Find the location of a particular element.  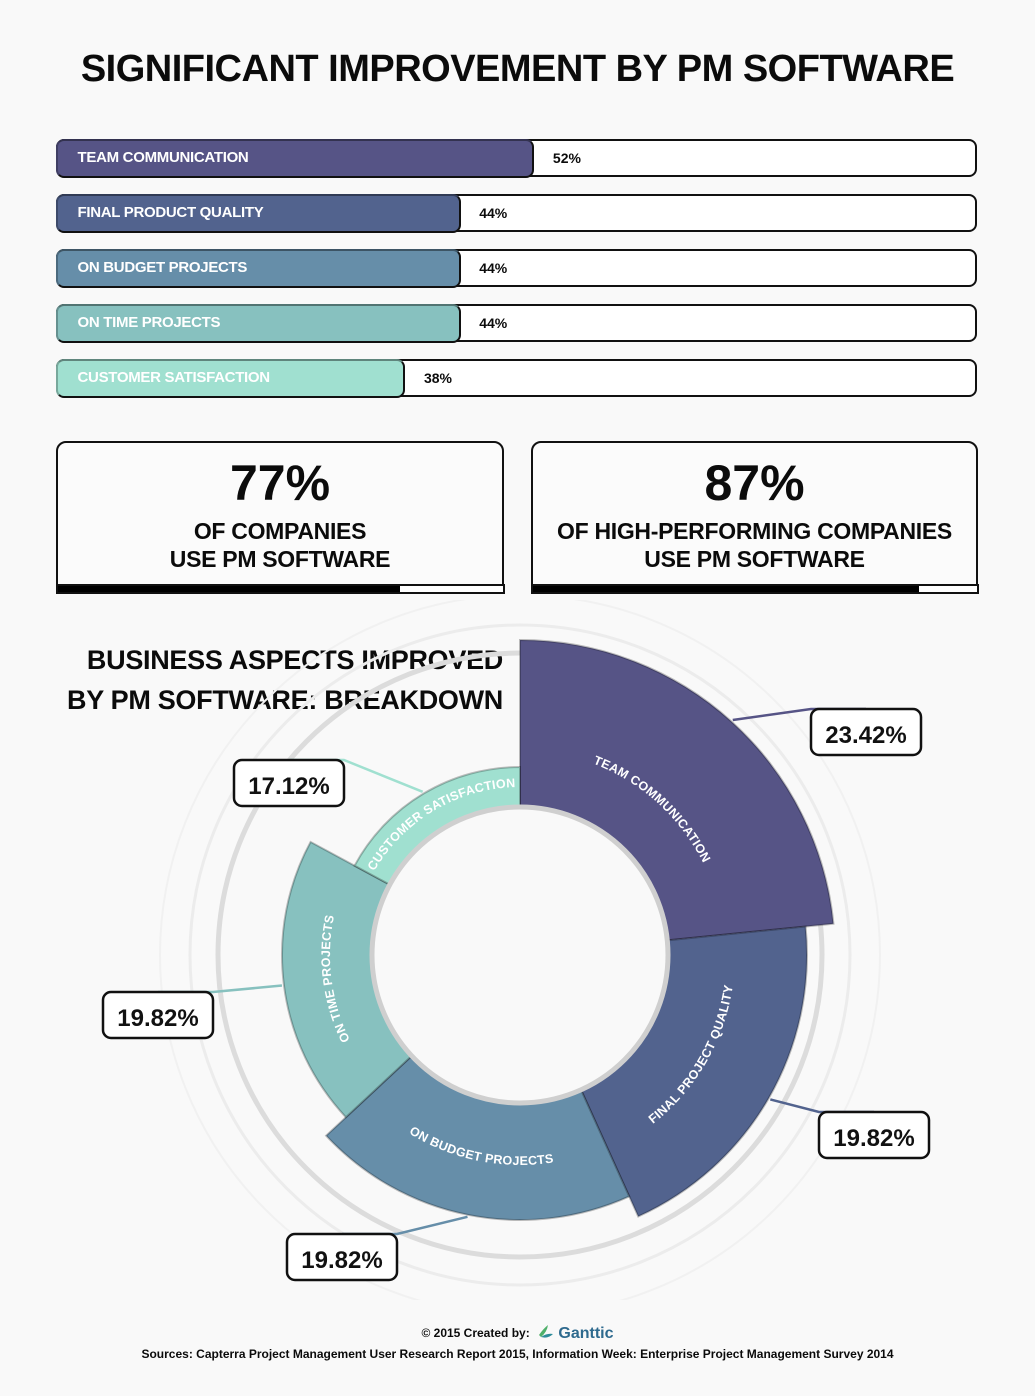

bar-fill: ON TIME PROJECTS is located at coordinates (258, 323).